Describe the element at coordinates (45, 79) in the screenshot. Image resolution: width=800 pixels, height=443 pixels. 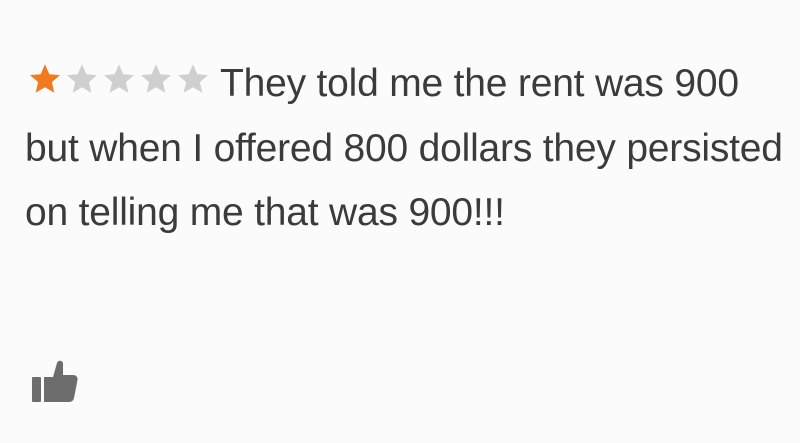
I see `star-icon-filled` at that location.